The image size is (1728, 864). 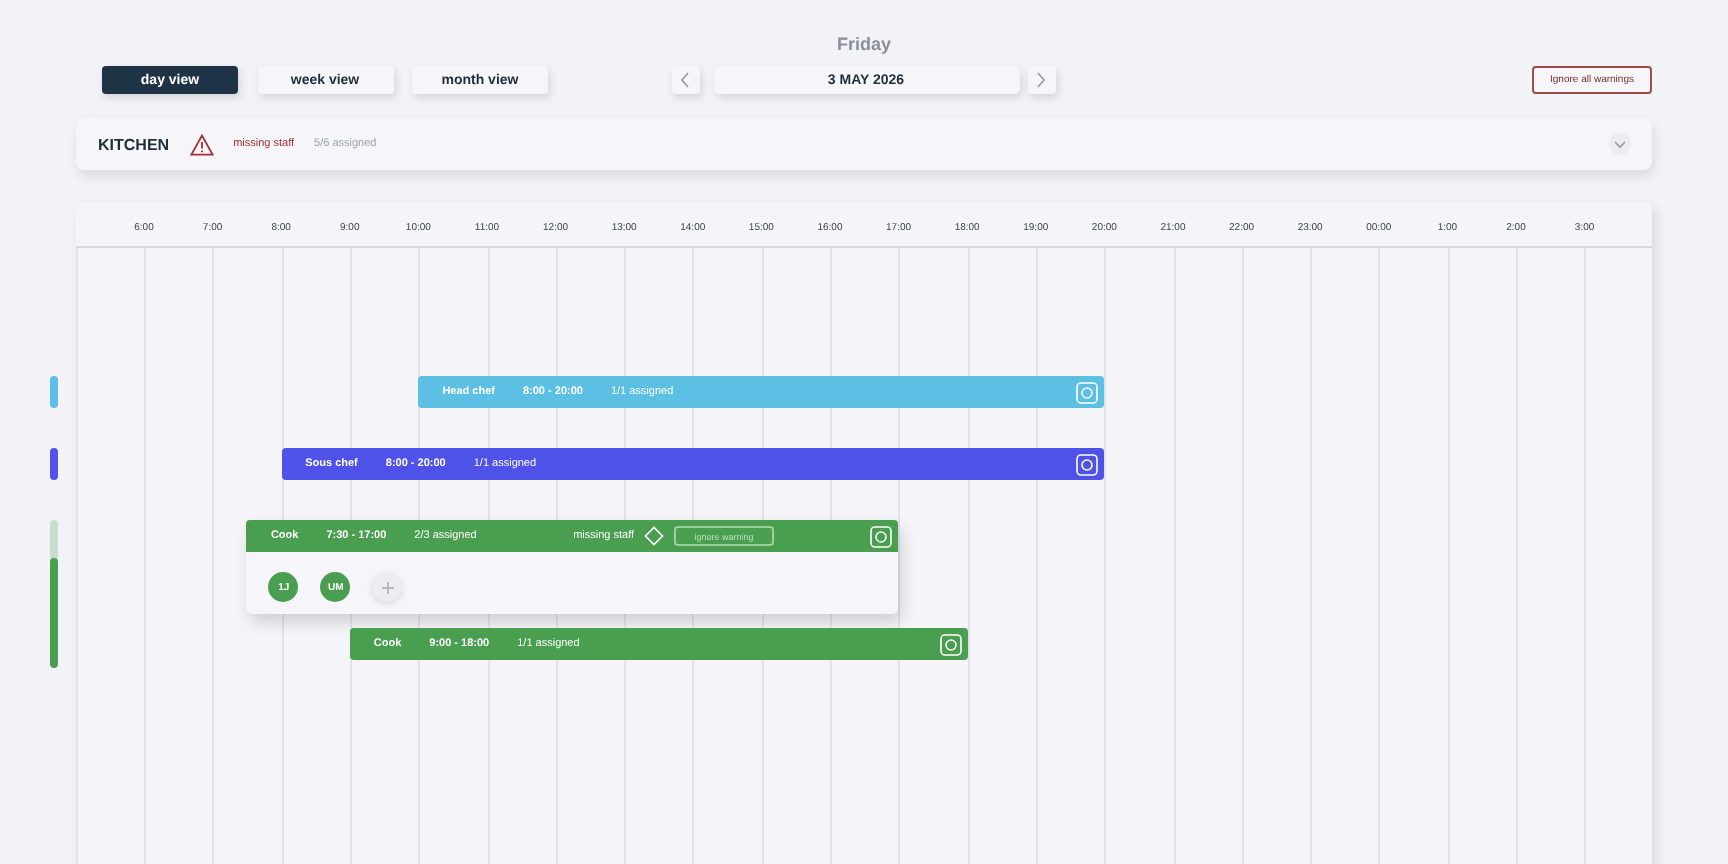 I want to click on chevron-left-icon, so click(x=685, y=80).